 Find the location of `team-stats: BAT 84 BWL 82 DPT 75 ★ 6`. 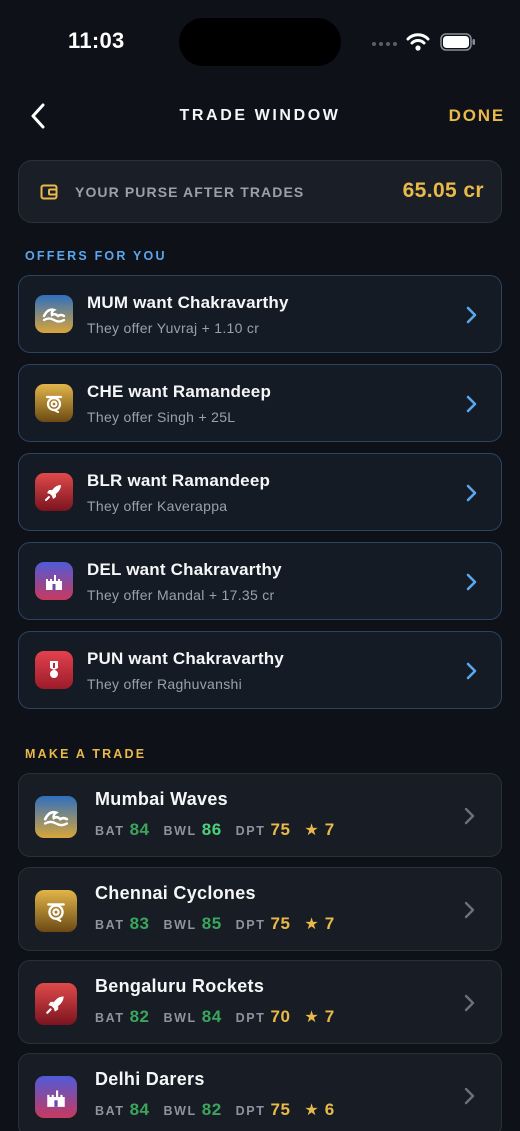

team-stats: BAT 84 BWL 82 DPT 75 ★ 6 is located at coordinates (214, 1110).